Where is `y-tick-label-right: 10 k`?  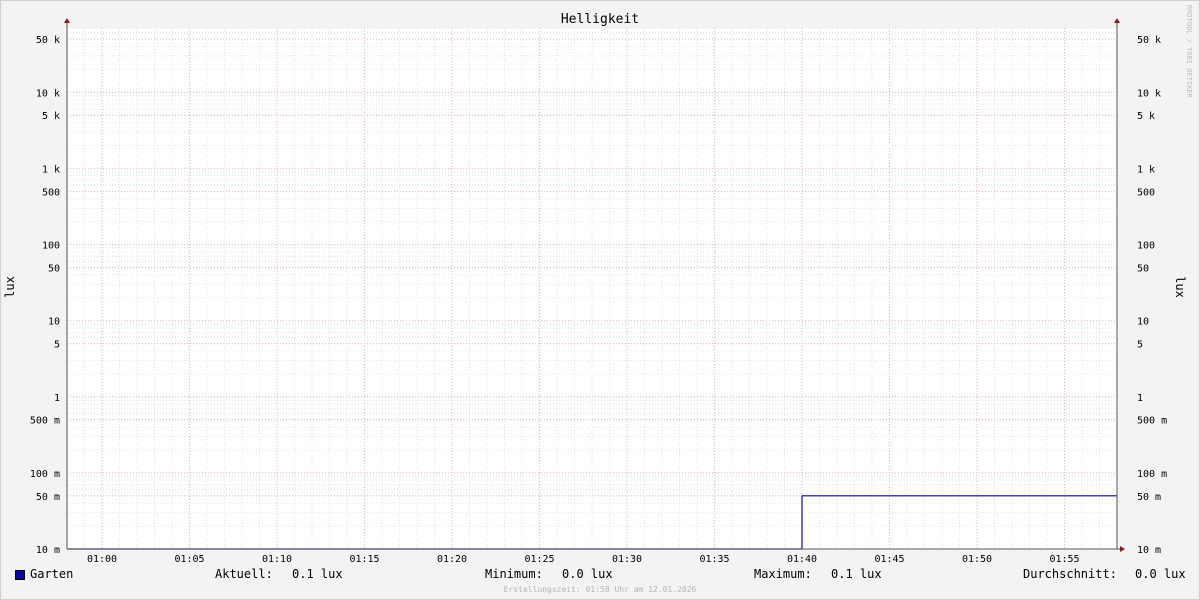
y-tick-label-right: 10 k is located at coordinates (1149, 93).